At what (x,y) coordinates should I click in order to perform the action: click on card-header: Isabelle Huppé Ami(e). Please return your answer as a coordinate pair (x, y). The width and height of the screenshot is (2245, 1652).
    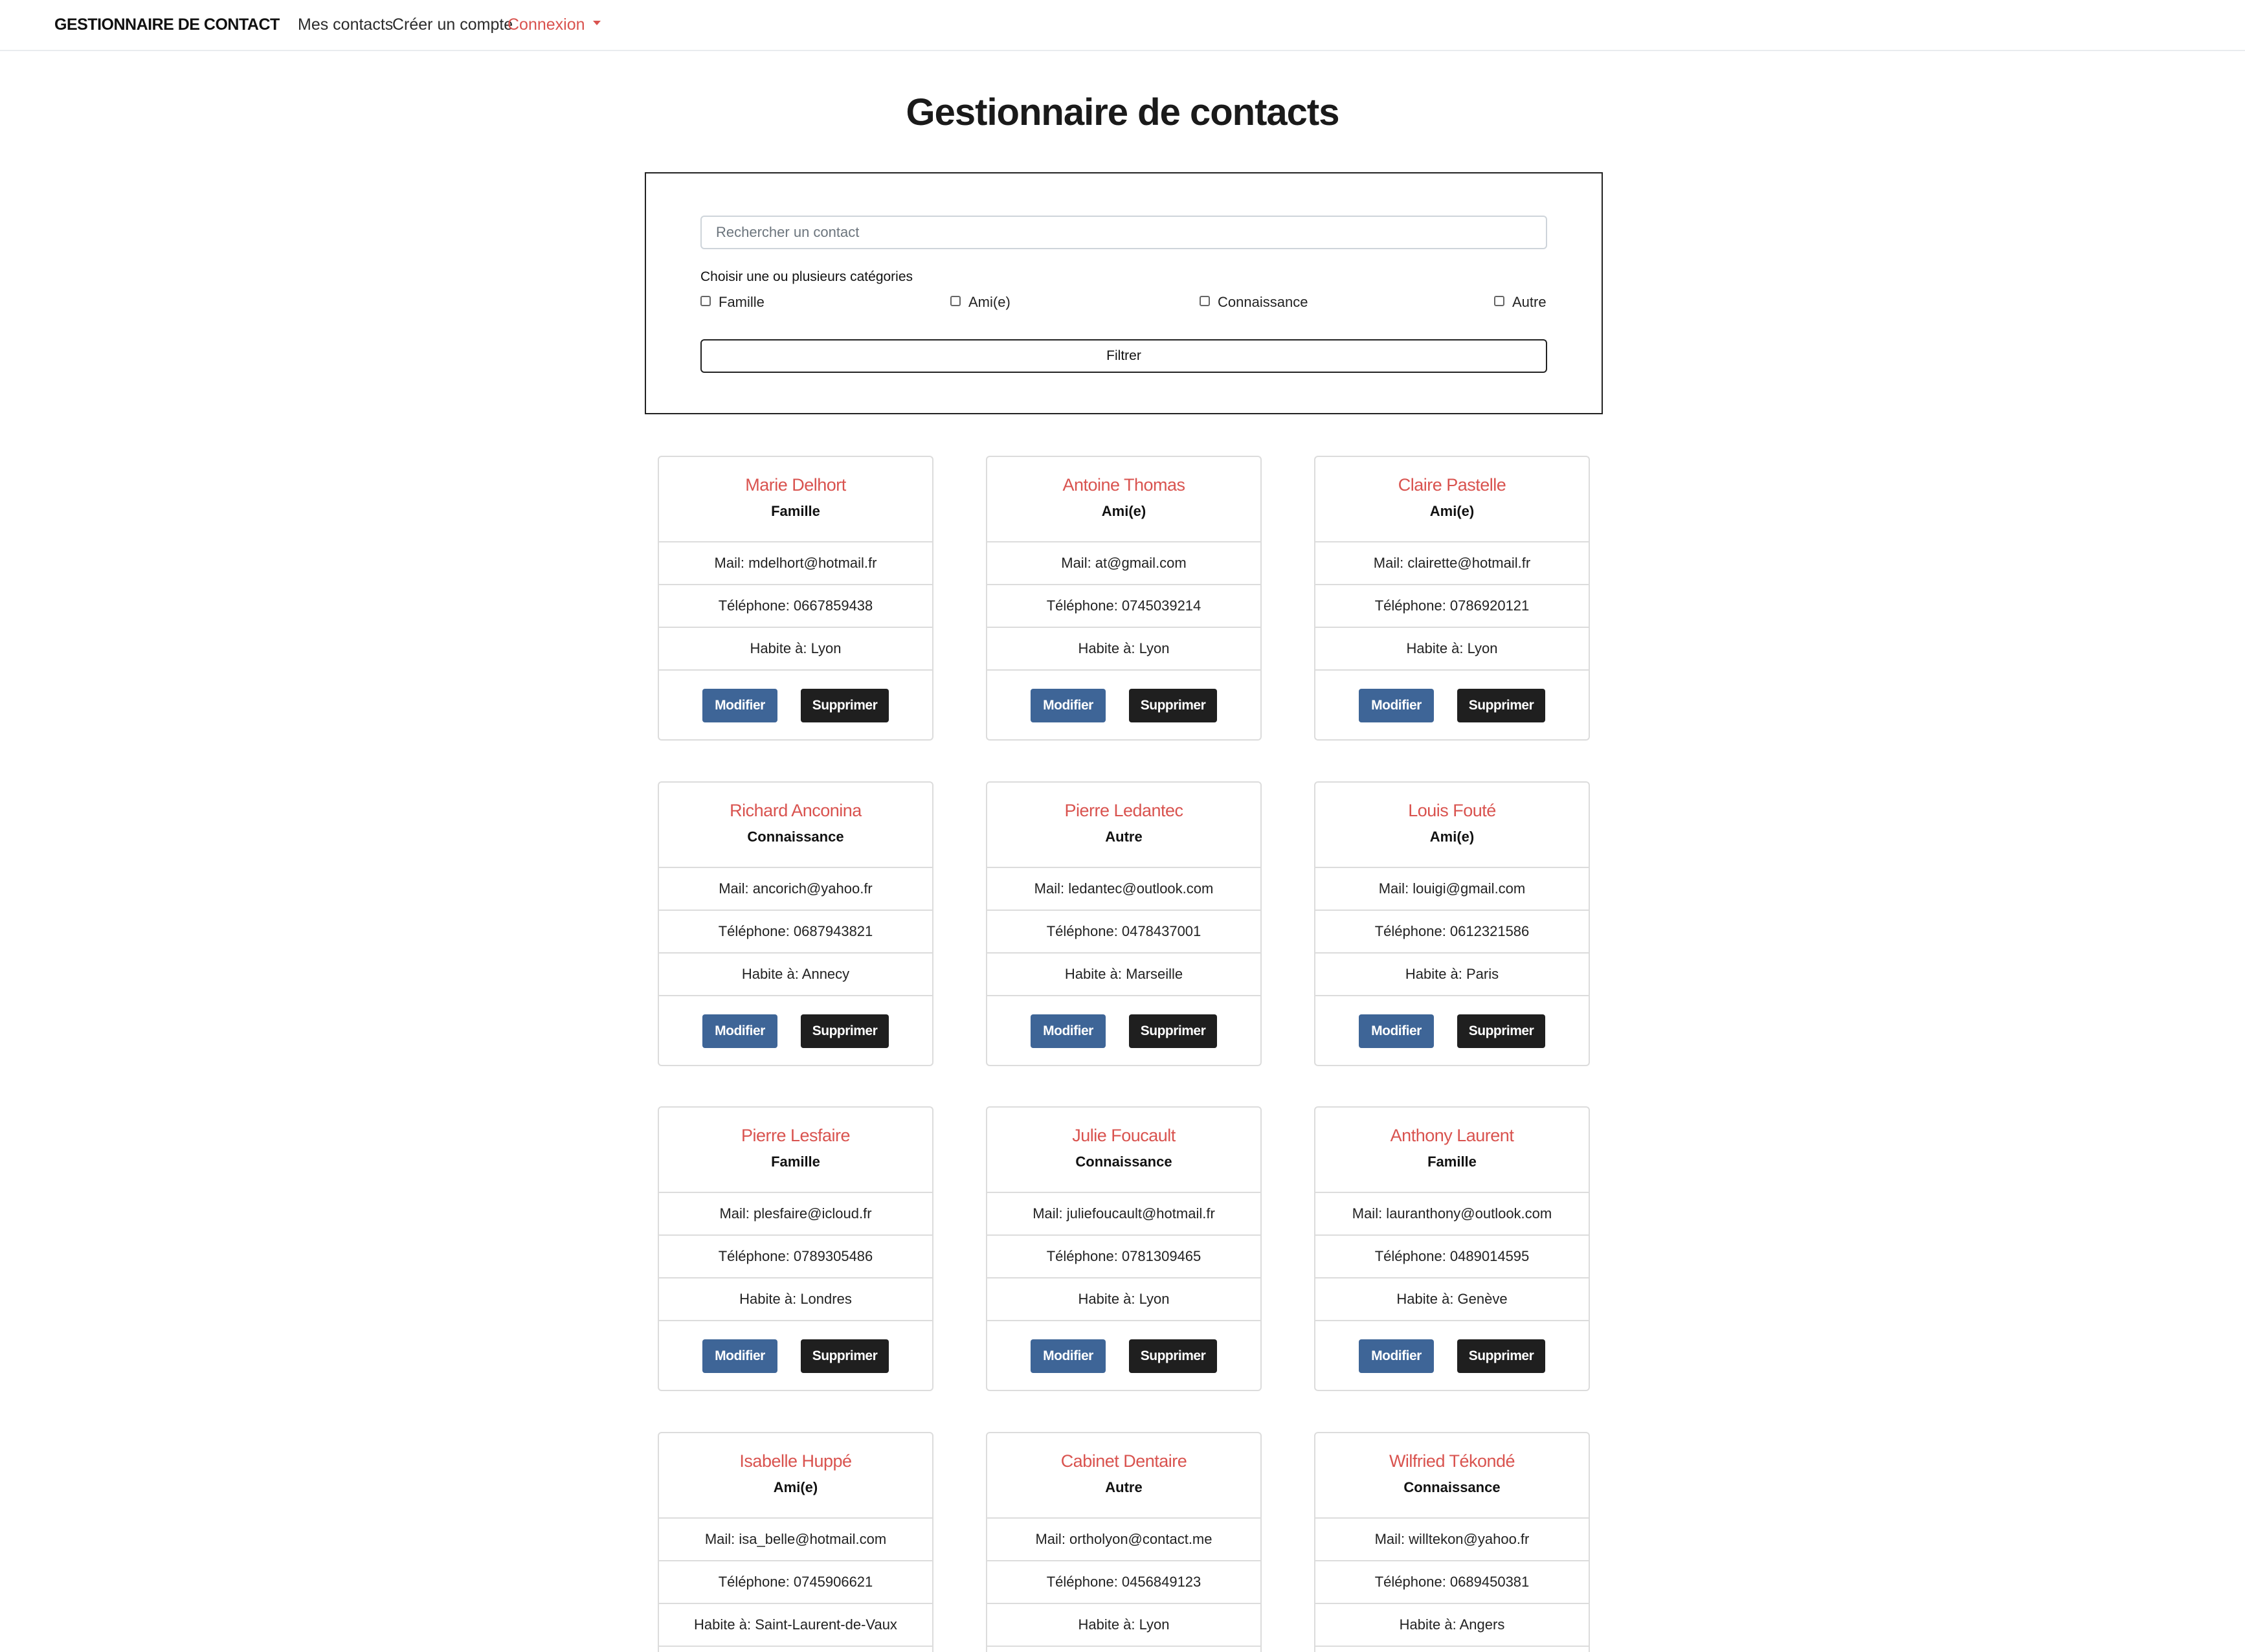
    Looking at the image, I should click on (796, 1476).